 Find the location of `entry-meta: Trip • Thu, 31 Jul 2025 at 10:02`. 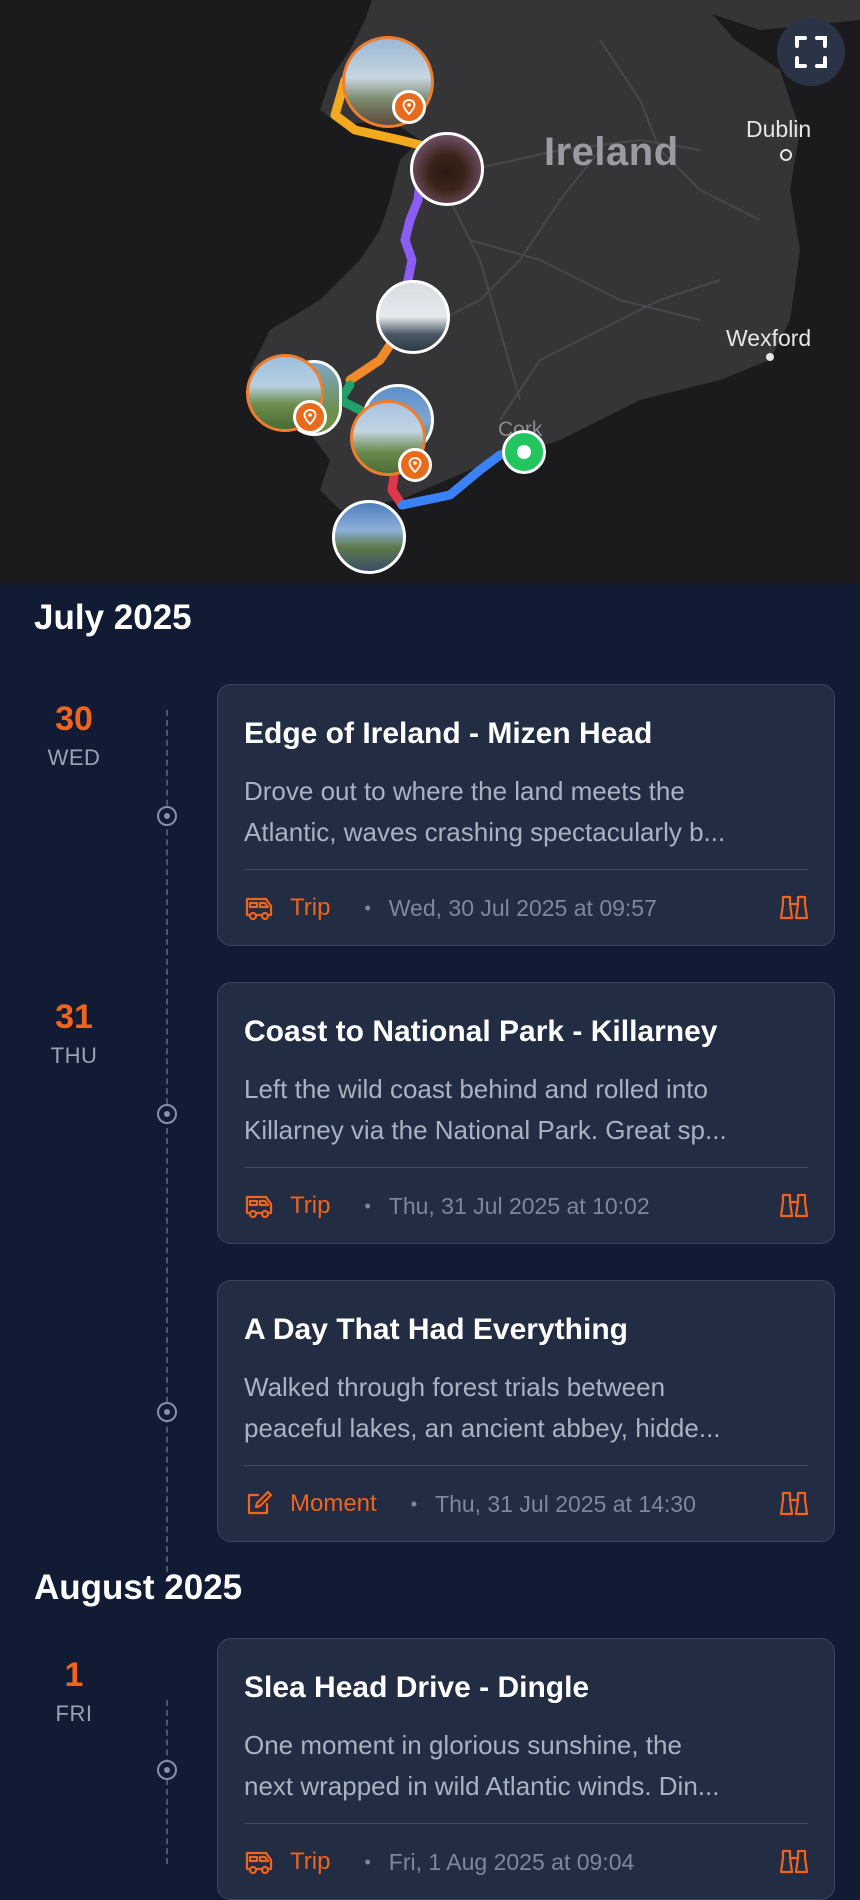

entry-meta: Trip • Thu, 31 Jul 2025 at 10:02 is located at coordinates (527, 1206).